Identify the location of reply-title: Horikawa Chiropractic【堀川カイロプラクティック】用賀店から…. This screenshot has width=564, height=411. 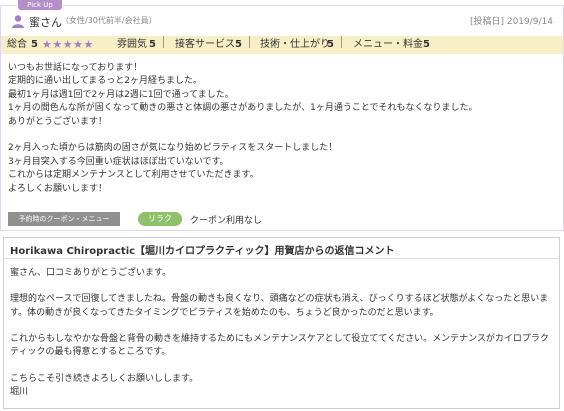
(202, 251).